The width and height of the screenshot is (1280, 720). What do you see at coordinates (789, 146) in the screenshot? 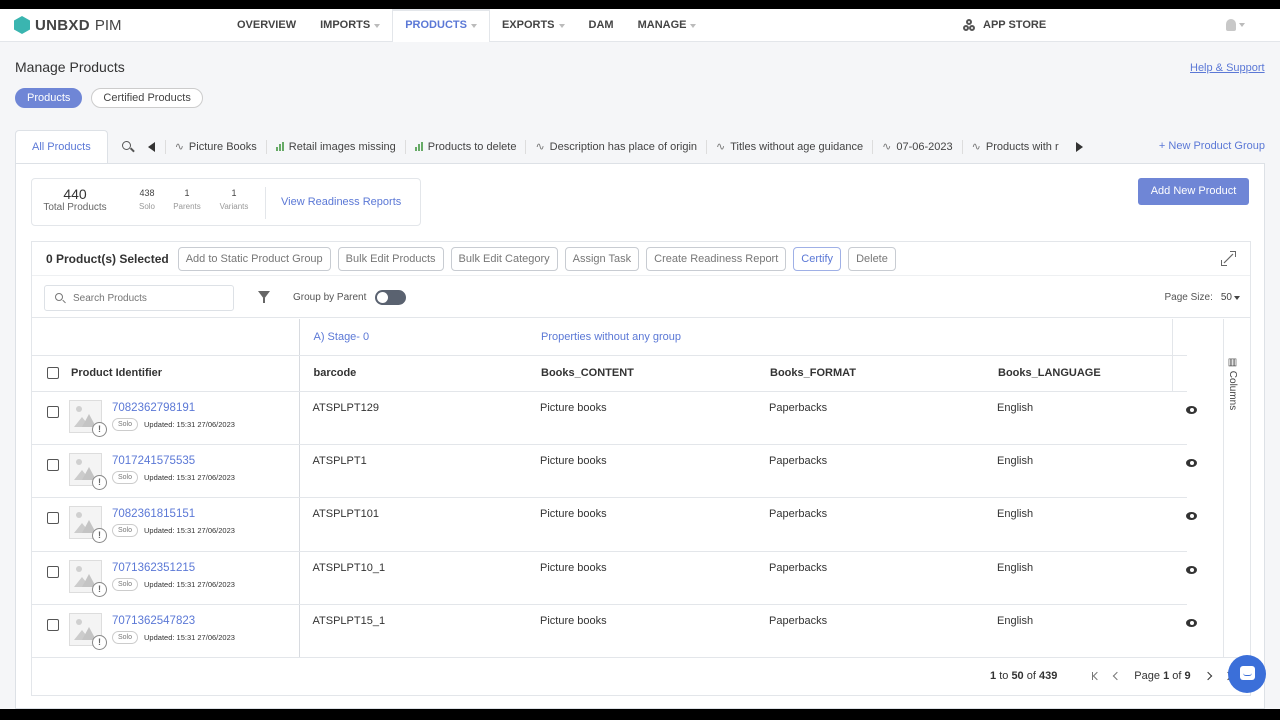
I see `tab-titles-age-guidance: ∿ Titles without age guidance` at bounding box center [789, 146].